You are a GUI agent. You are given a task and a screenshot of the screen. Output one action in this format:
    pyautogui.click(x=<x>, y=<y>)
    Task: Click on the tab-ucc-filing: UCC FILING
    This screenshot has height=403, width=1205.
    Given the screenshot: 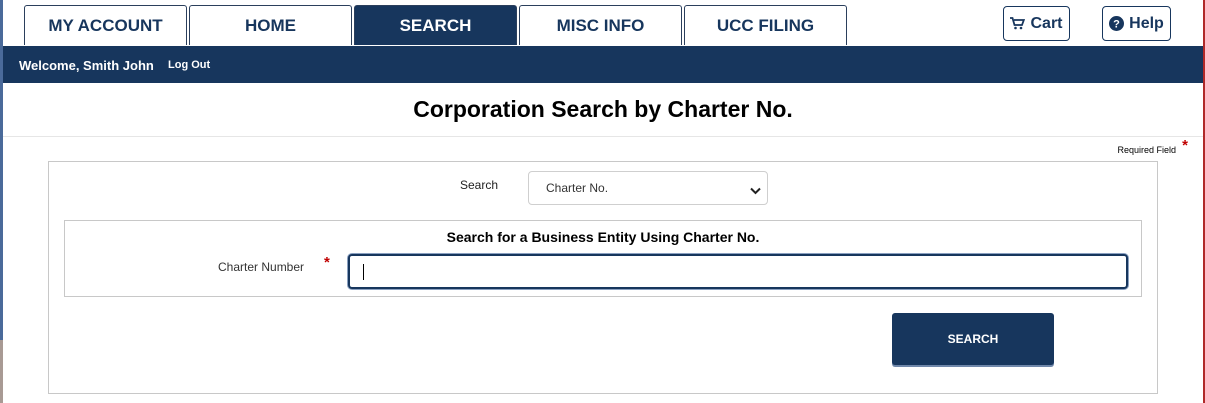 What is the action you would take?
    pyautogui.click(x=765, y=25)
    